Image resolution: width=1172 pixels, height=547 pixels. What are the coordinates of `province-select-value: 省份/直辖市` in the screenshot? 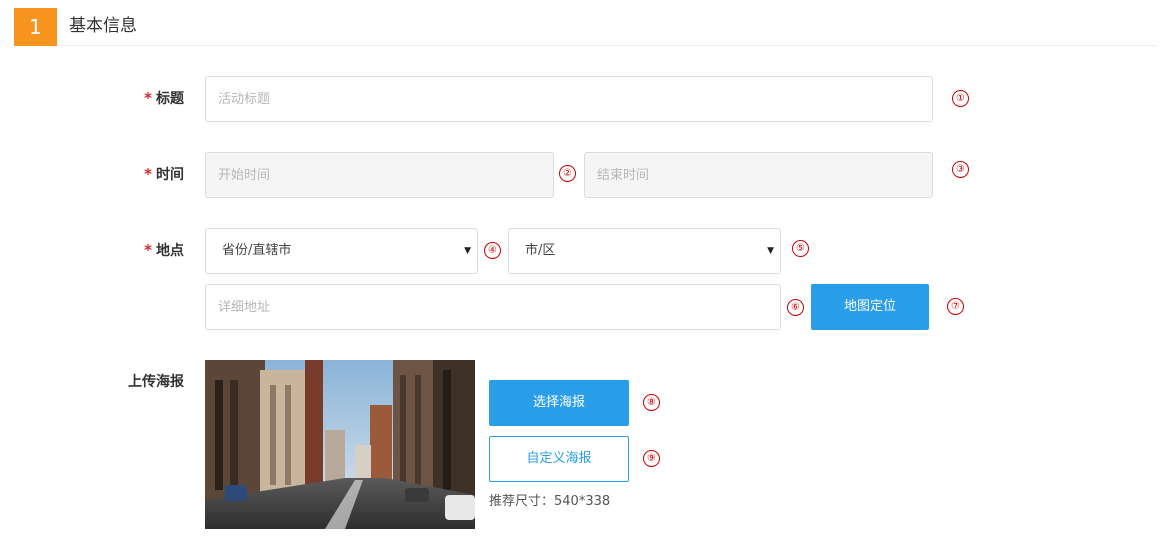 It's located at (257, 250).